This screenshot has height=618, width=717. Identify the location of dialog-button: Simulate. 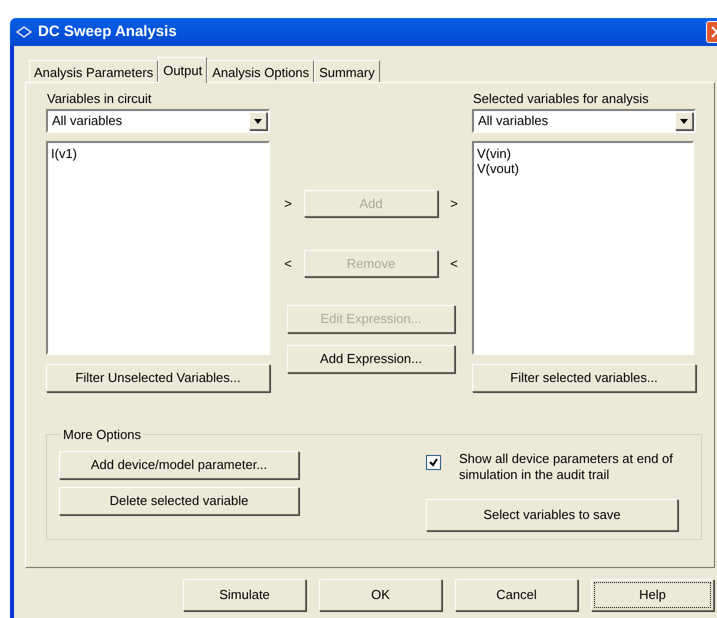
(244, 595).